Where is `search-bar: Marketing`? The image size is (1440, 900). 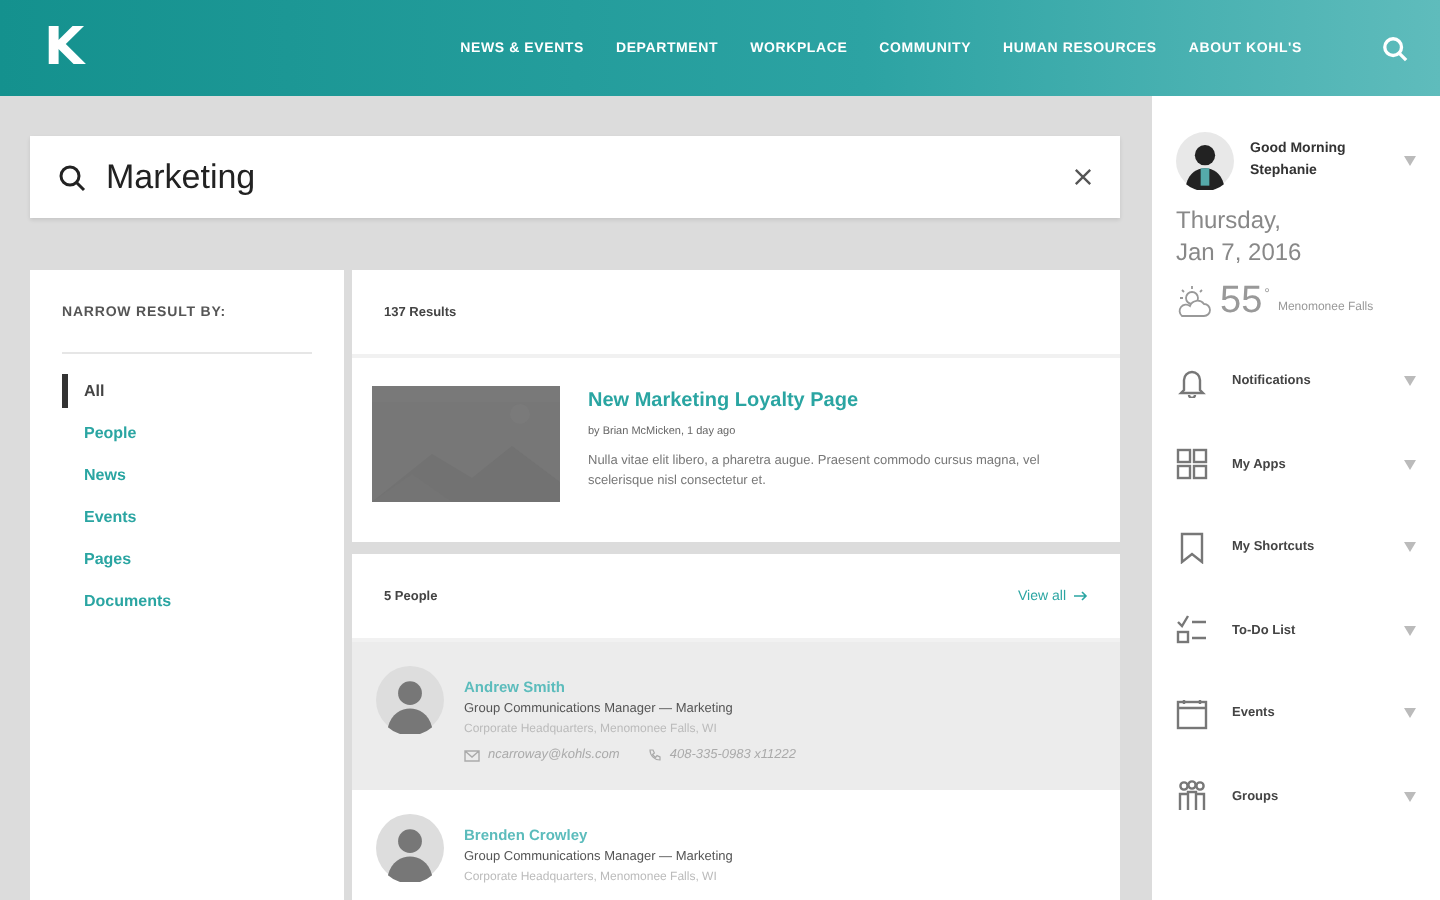
search-bar: Marketing is located at coordinates (575, 177).